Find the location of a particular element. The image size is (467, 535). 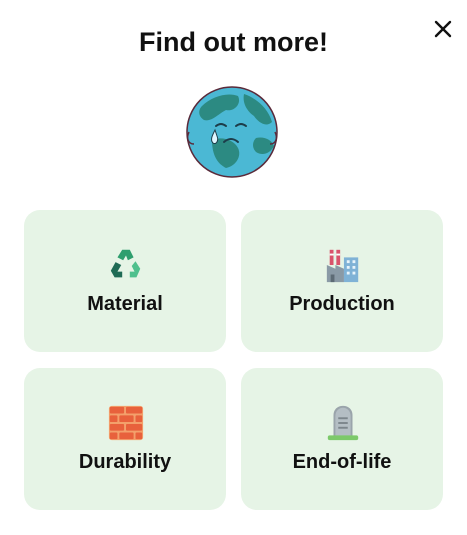

card-material-label: Material is located at coordinates (125, 304).